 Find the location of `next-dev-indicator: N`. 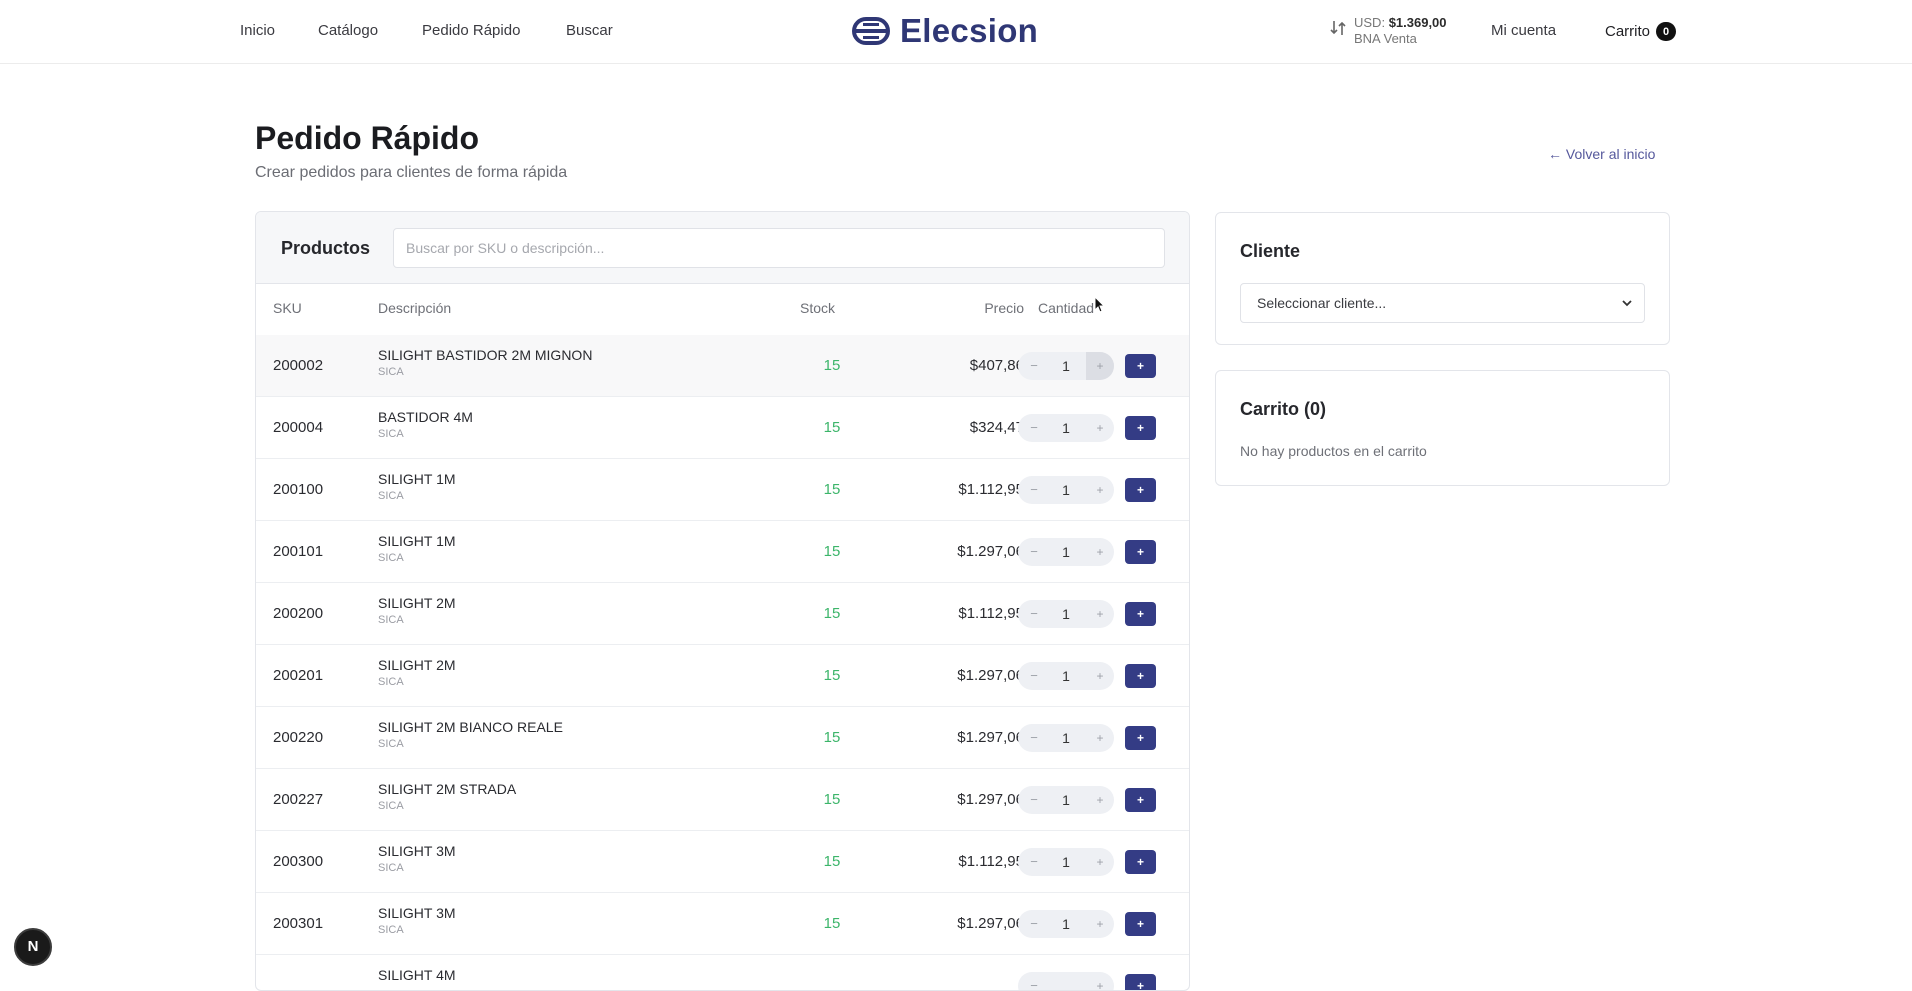

next-dev-indicator: N is located at coordinates (33, 947).